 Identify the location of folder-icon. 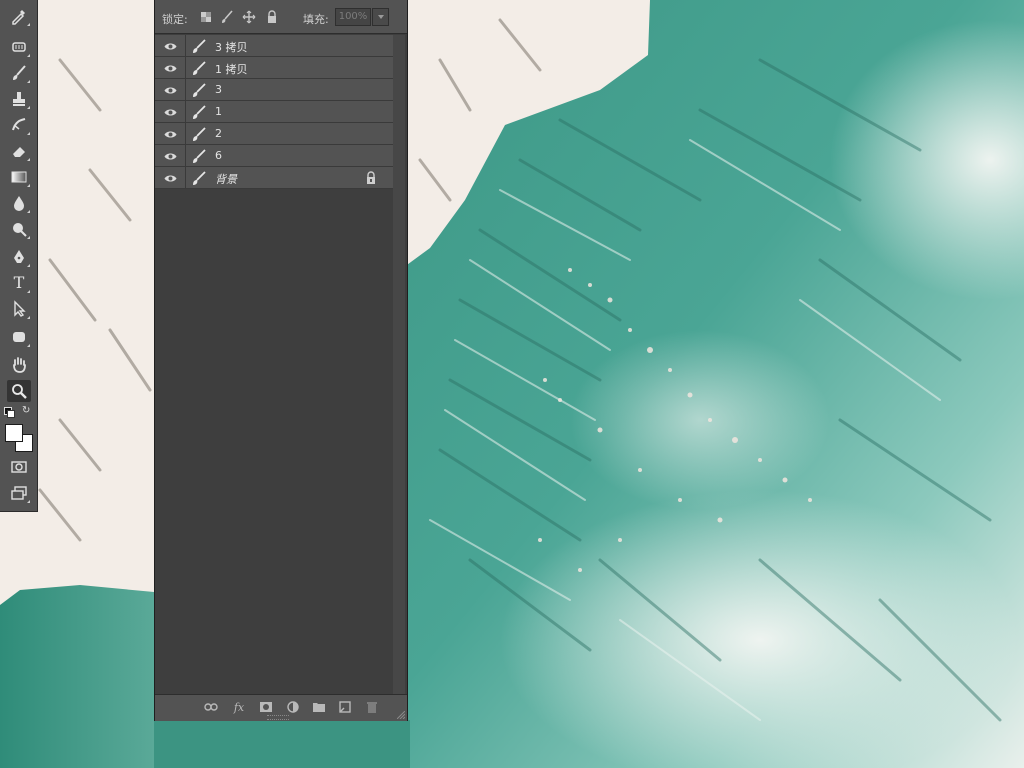
(319, 707).